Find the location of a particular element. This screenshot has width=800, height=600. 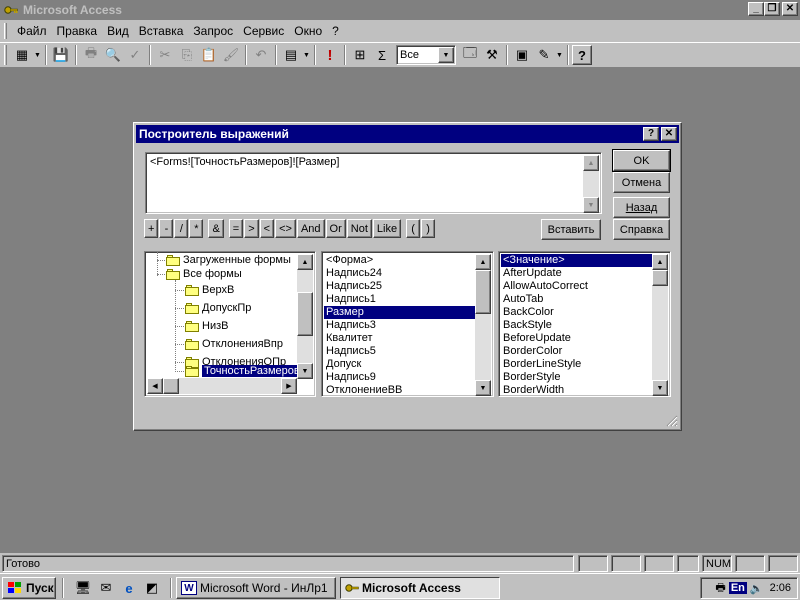

op-not-button: Not is located at coordinates (359, 228).